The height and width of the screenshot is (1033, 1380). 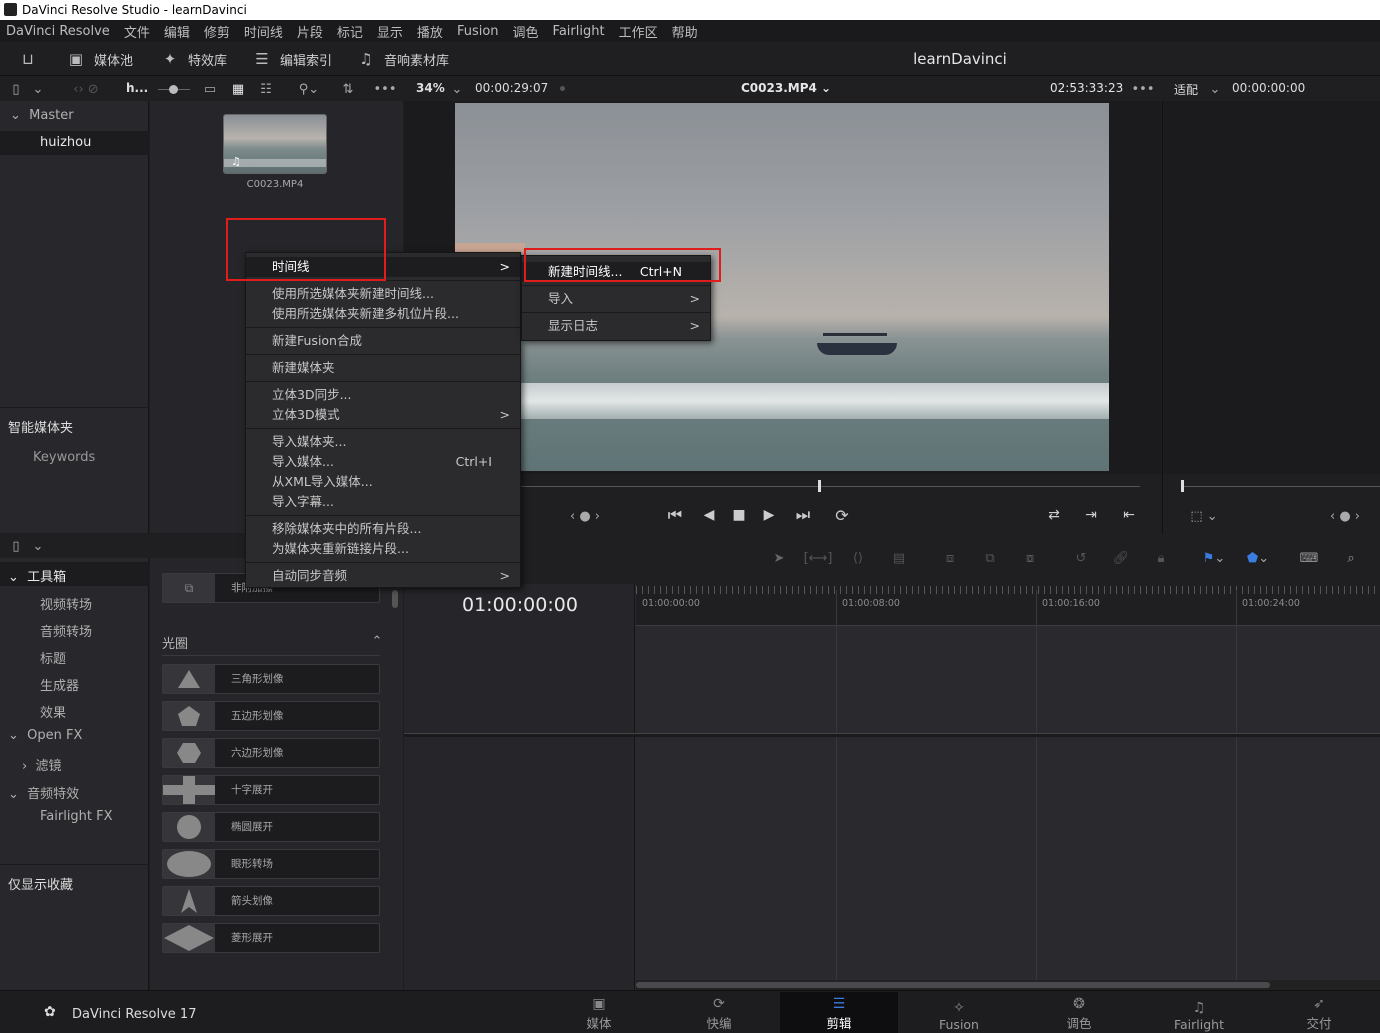 I want to click on zoom-slider-handle, so click(x=173, y=89).